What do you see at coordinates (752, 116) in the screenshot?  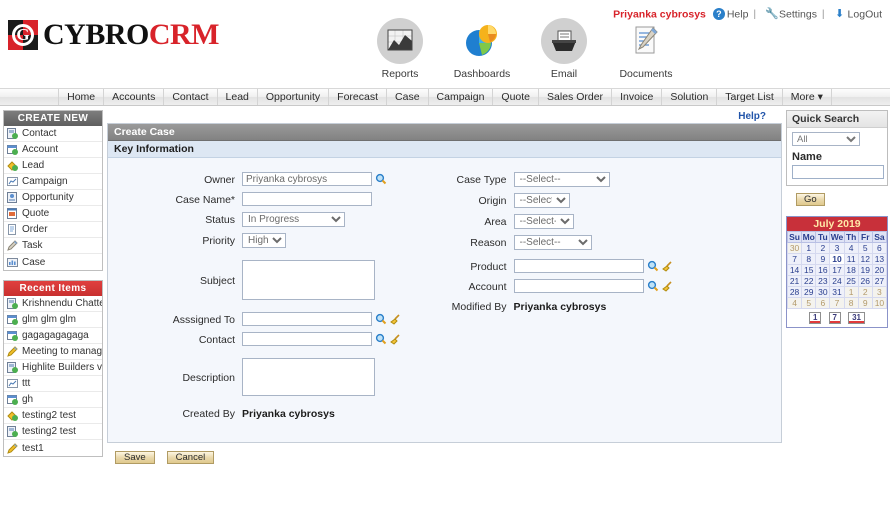 I see `help-question-link: Help?` at bounding box center [752, 116].